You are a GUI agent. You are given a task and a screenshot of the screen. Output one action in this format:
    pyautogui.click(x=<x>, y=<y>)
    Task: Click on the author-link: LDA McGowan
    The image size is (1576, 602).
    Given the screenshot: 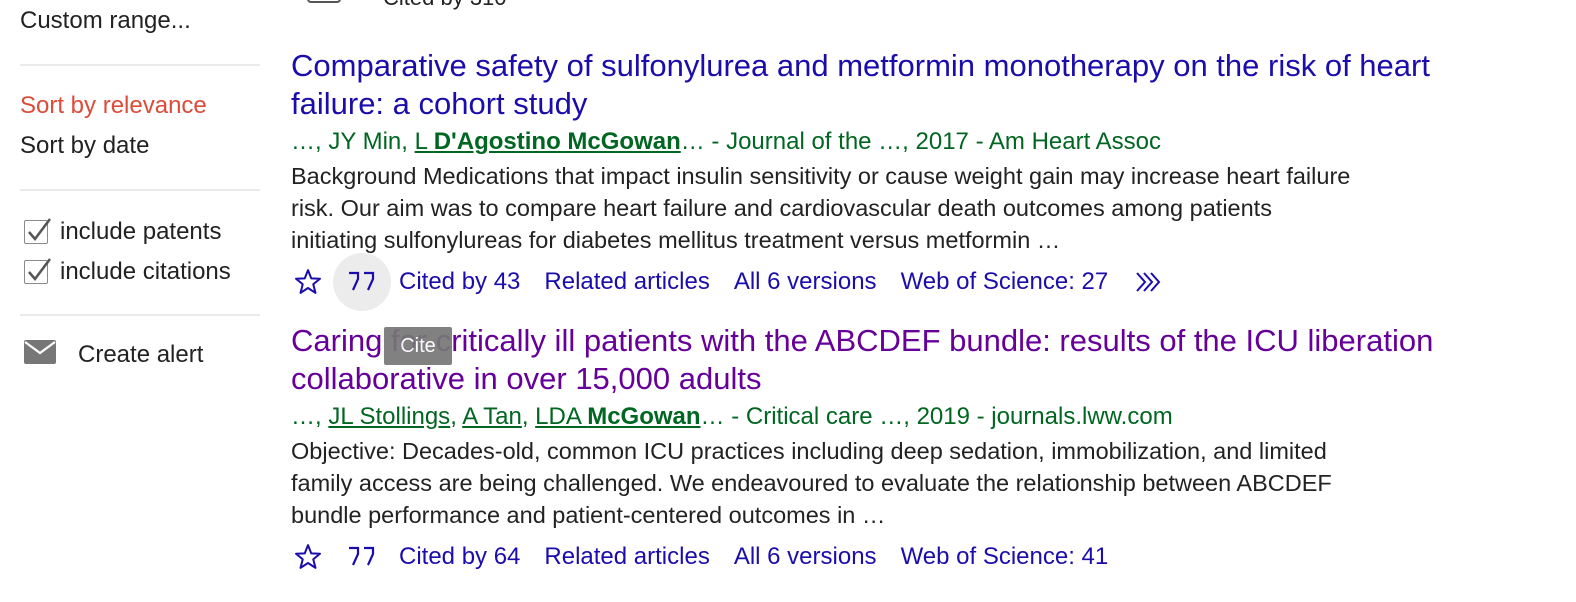 What is the action you would take?
    pyautogui.click(x=617, y=416)
    